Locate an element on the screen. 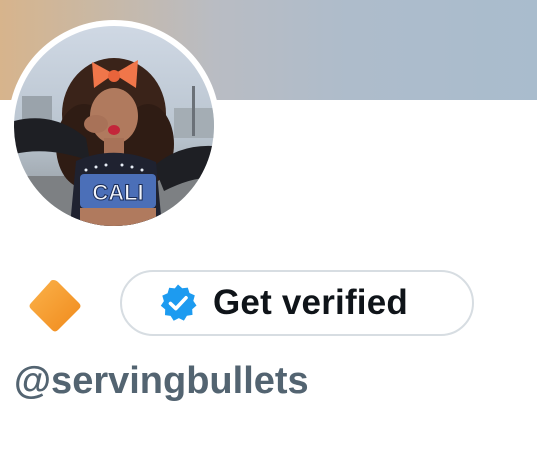 This screenshot has width=537, height=456. get-verified-button: Get verified is located at coordinates (297, 303).